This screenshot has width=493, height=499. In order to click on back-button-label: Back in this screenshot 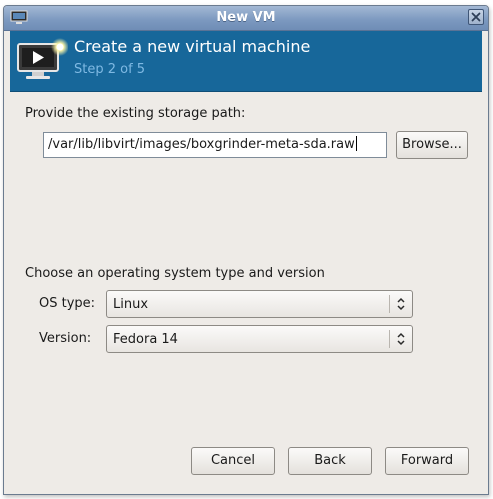, I will do `click(330, 460)`.